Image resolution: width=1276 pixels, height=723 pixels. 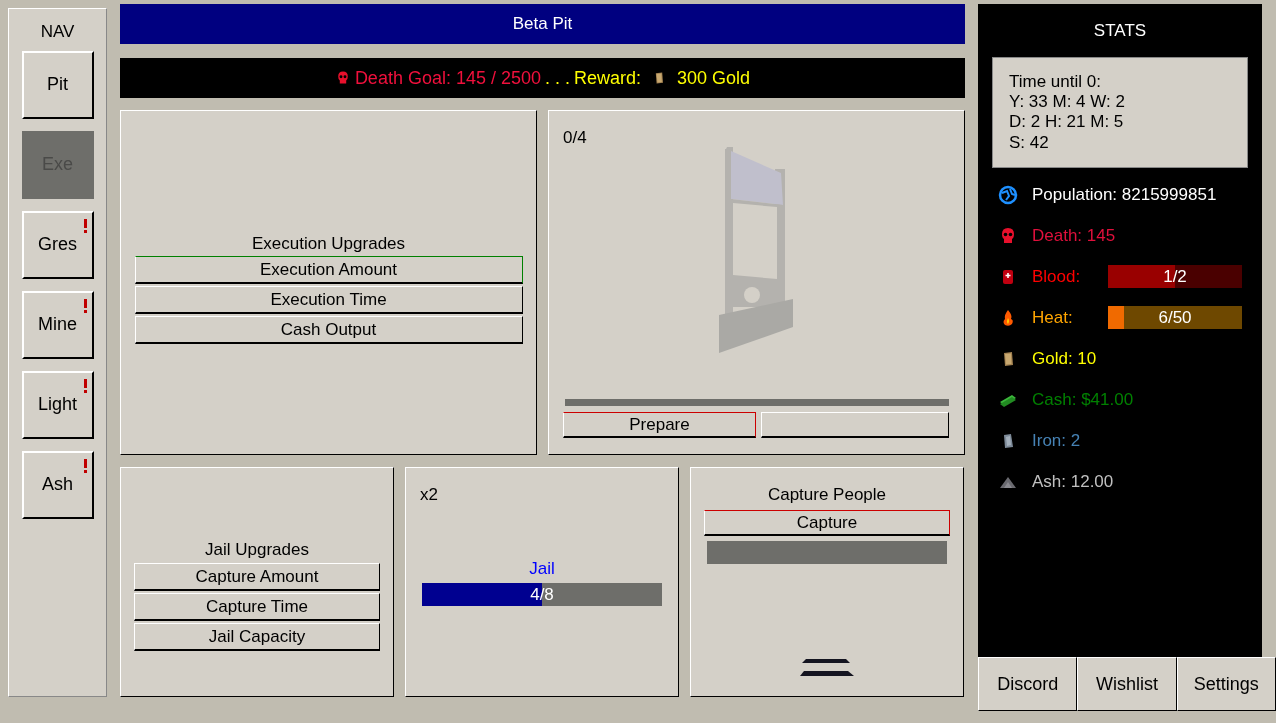 I want to click on stacked-bars-icon, so click(x=827, y=667).